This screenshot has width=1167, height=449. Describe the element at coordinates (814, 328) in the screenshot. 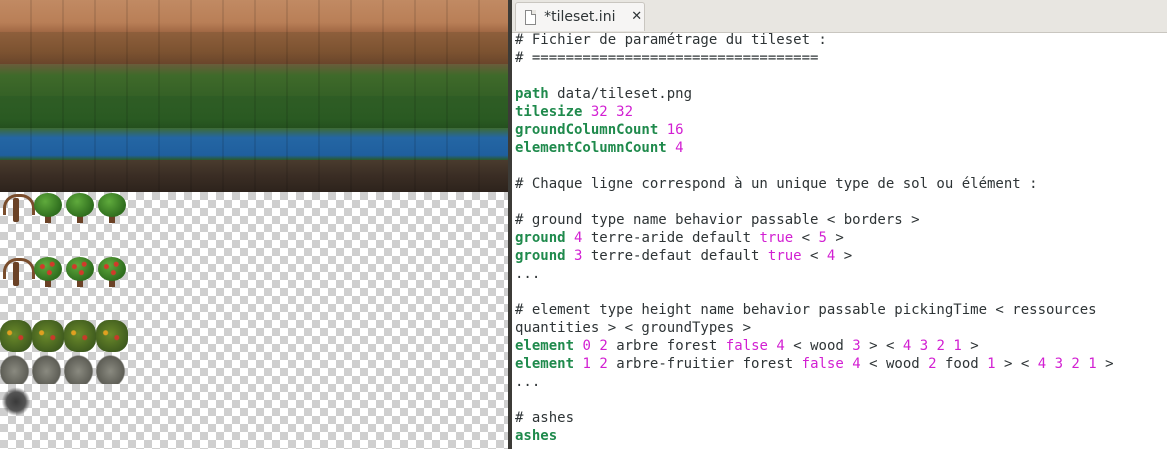

I see `code-line: quantities > < groundTypes >` at that location.